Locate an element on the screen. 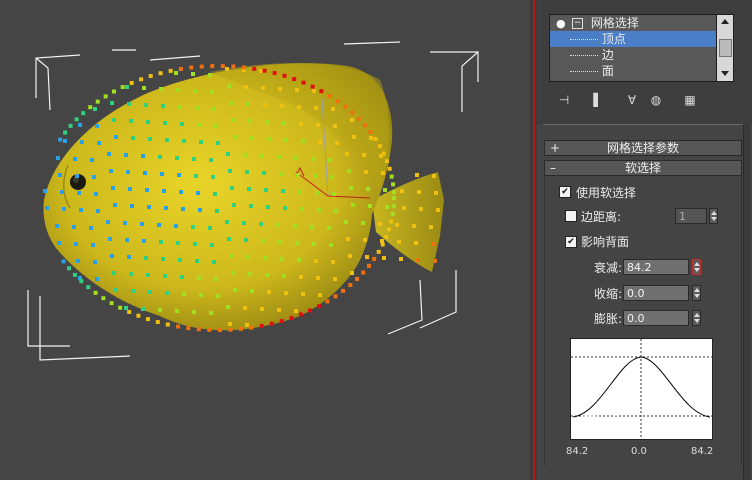 This screenshot has height=480, width=752. stack-scrollbar is located at coordinates (725, 48).